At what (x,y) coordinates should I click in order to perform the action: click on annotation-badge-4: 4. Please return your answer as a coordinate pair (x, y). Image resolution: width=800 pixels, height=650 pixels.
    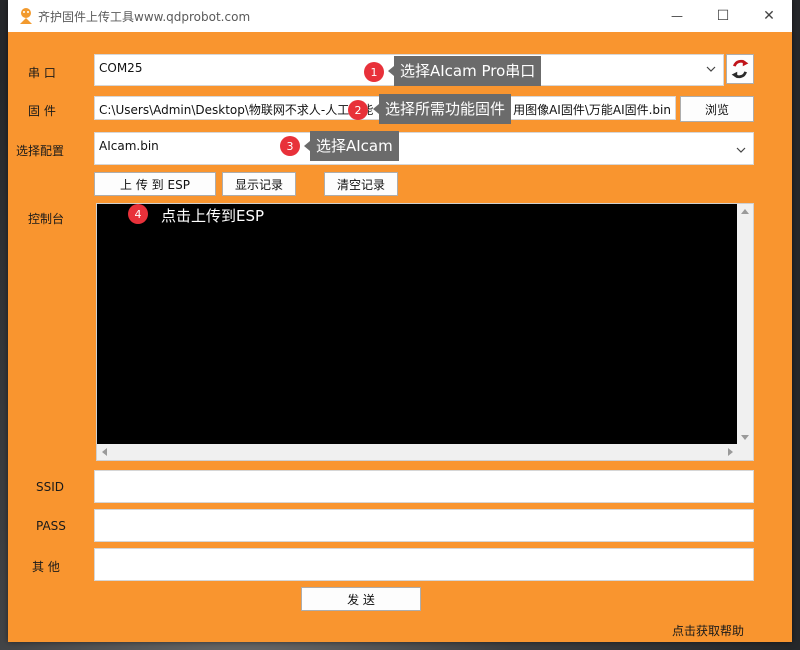
    Looking at the image, I should click on (138, 214).